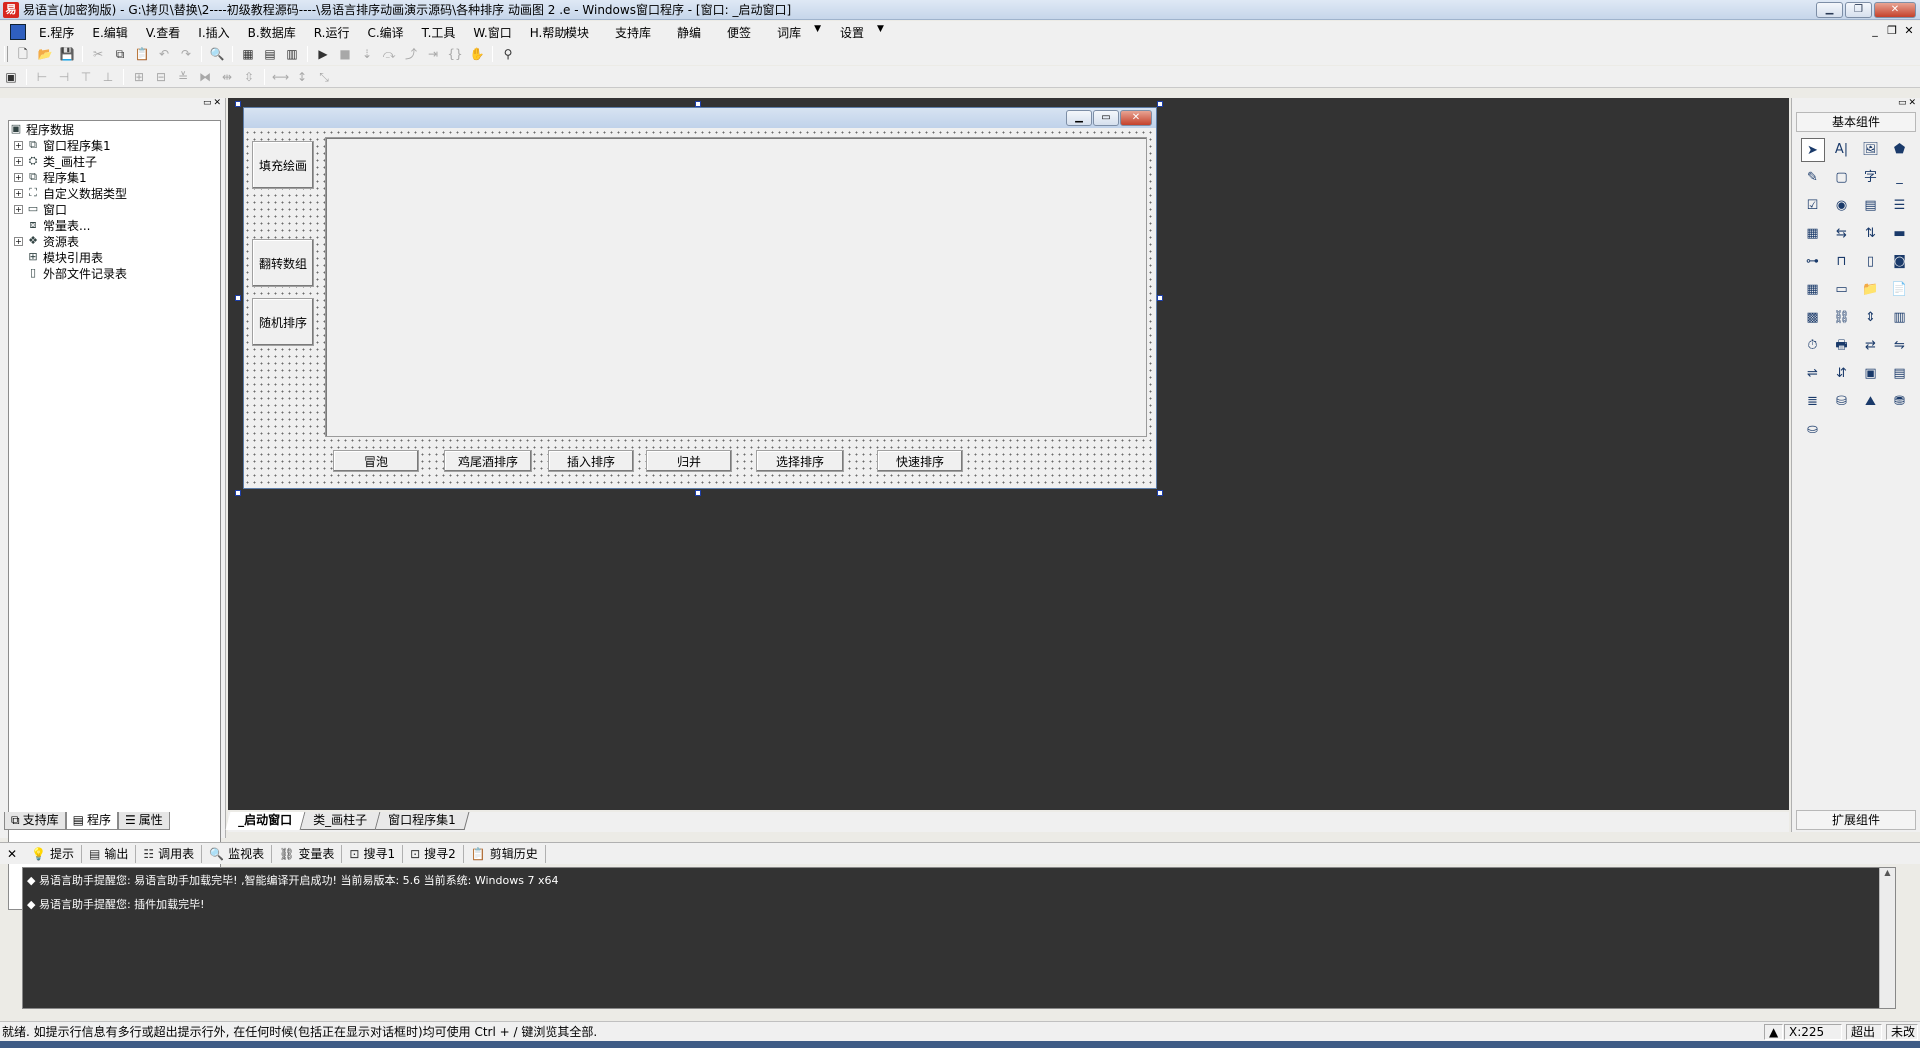 This screenshot has height=1048, width=1920. Describe the element at coordinates (207, 104) in the screenshot. I see `panel-pin-icon: ▭` at that location.